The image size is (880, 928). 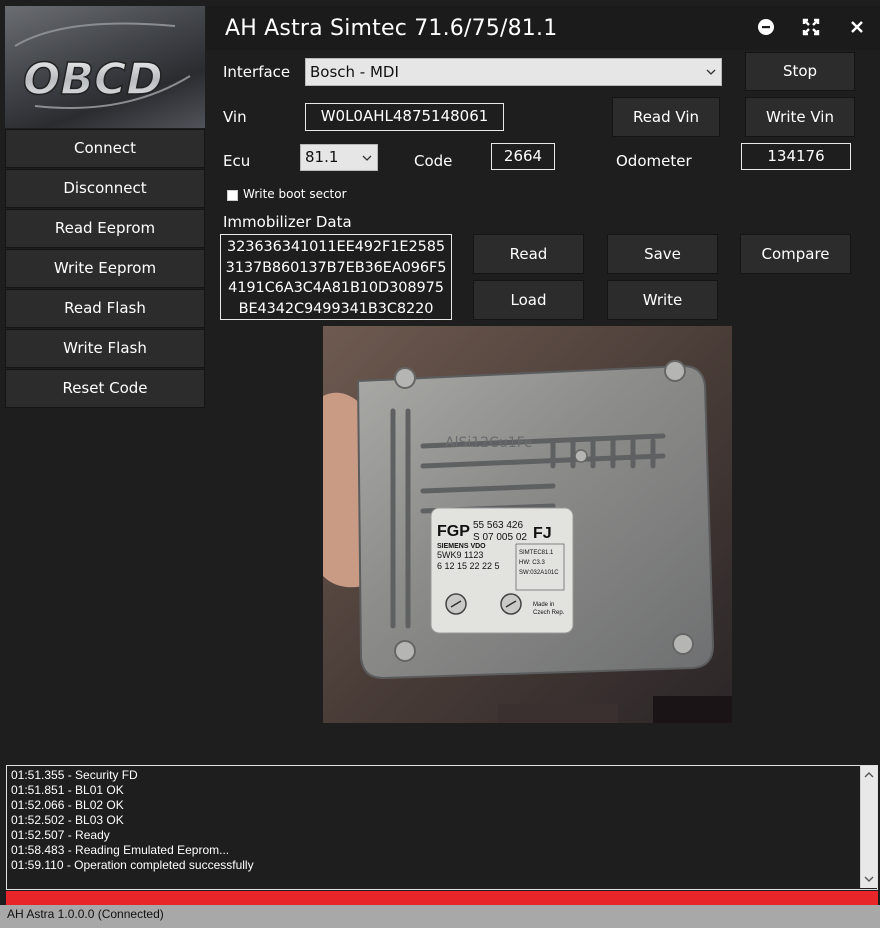 I want to click on interface-label: Interface, so click(x=257, y=72).